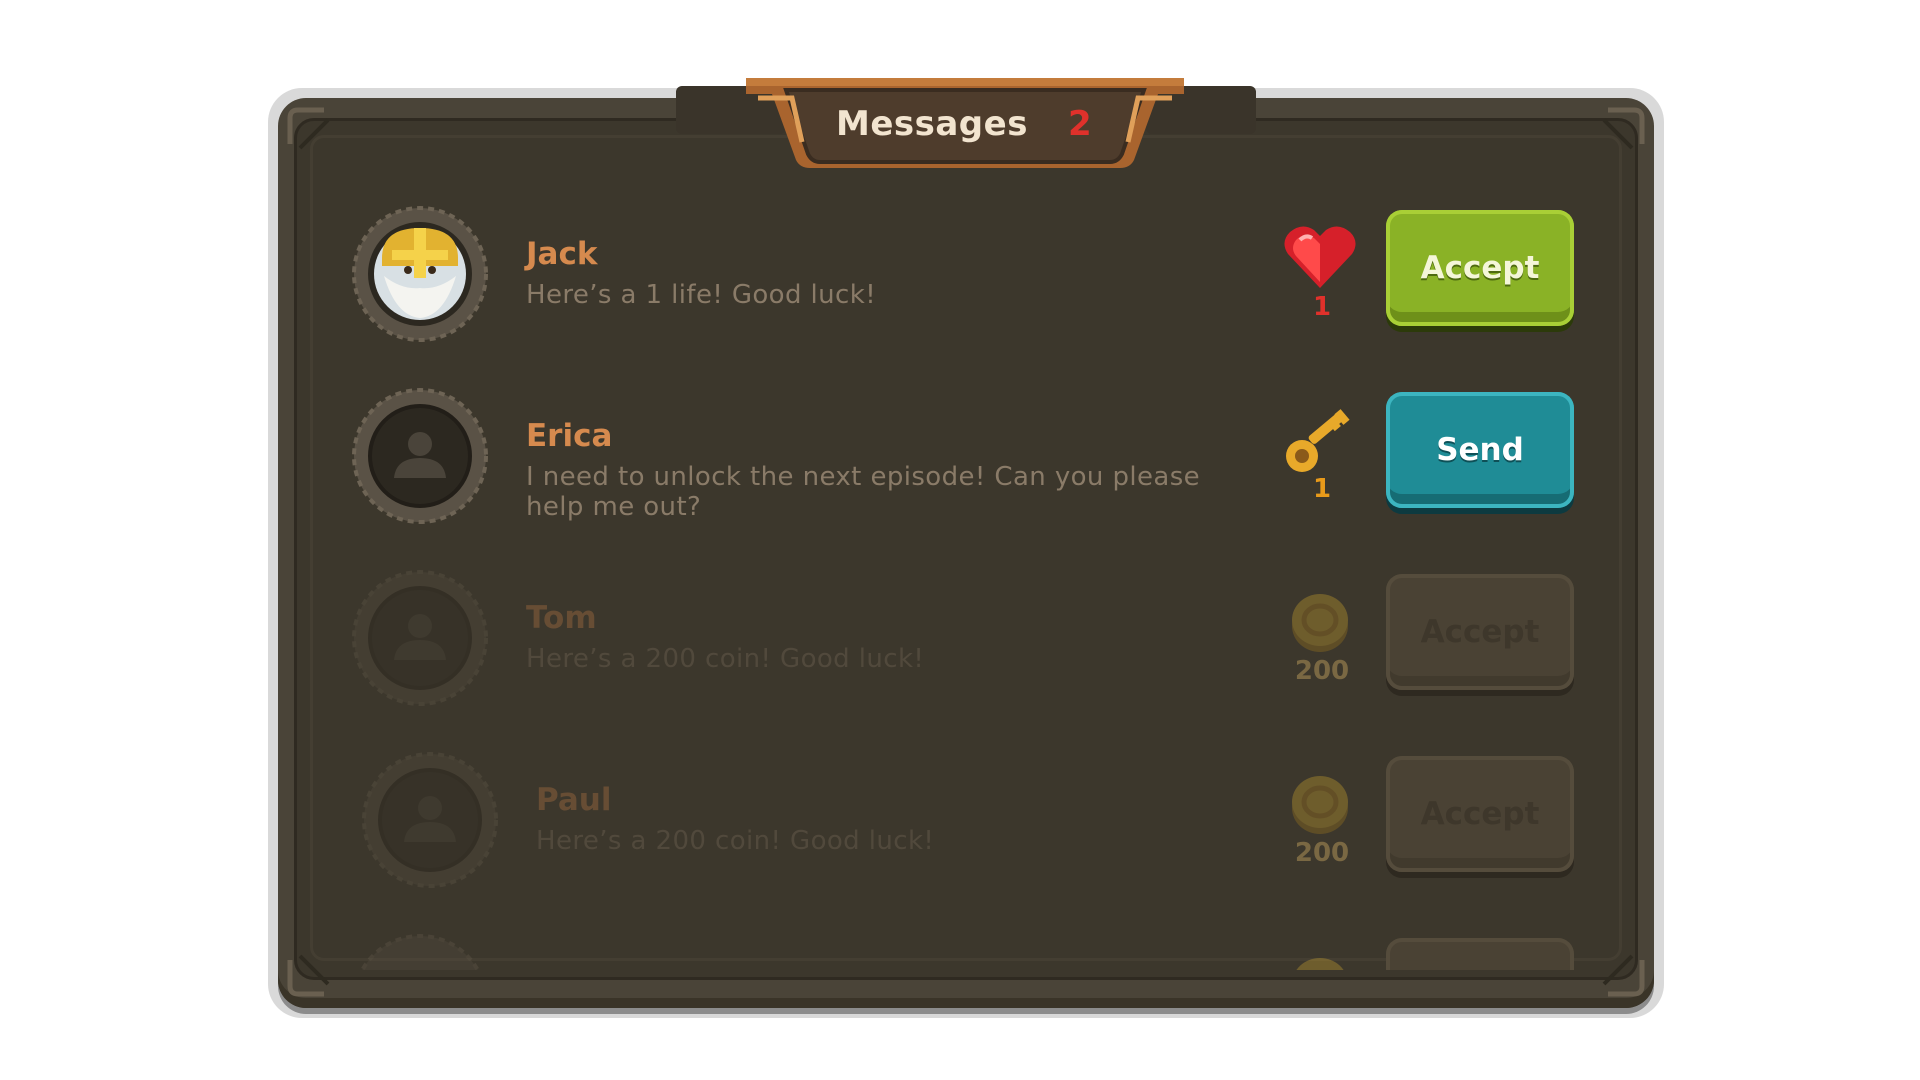 The width and height of the screenshot is (1920, 1080). Describe the element at coordinates (562, 254) in the screenshot. I see `sender-name: Jack` at that location.